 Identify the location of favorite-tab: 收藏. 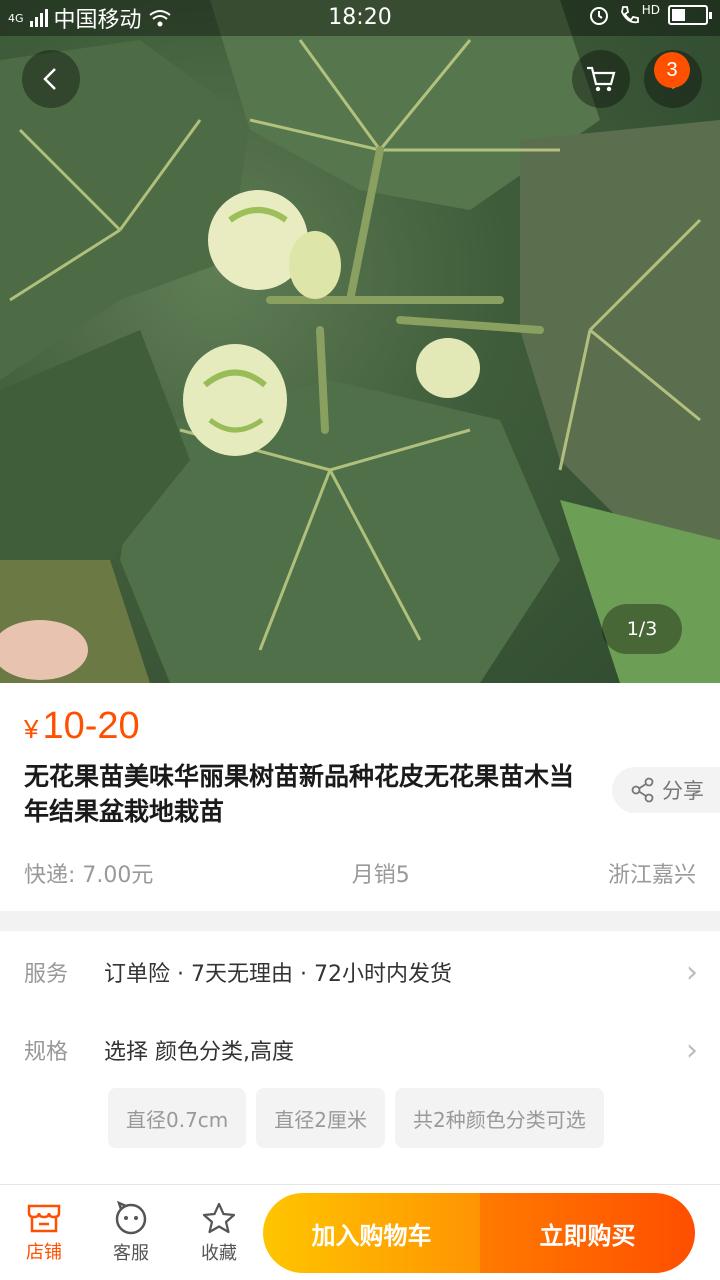
(219, 1232).